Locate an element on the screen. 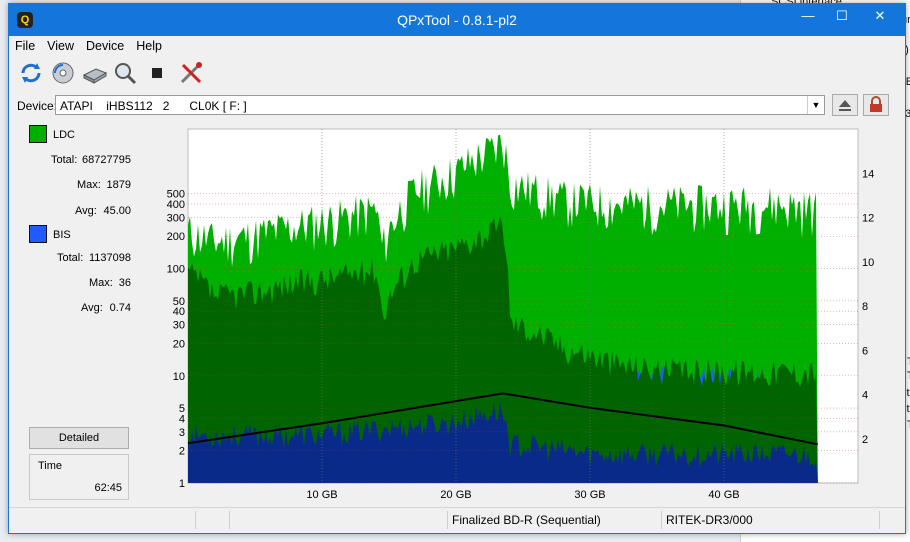 This screenshot has height=542, width=910. ldc-max-value: 1879 is located at coordinates (118, 185).